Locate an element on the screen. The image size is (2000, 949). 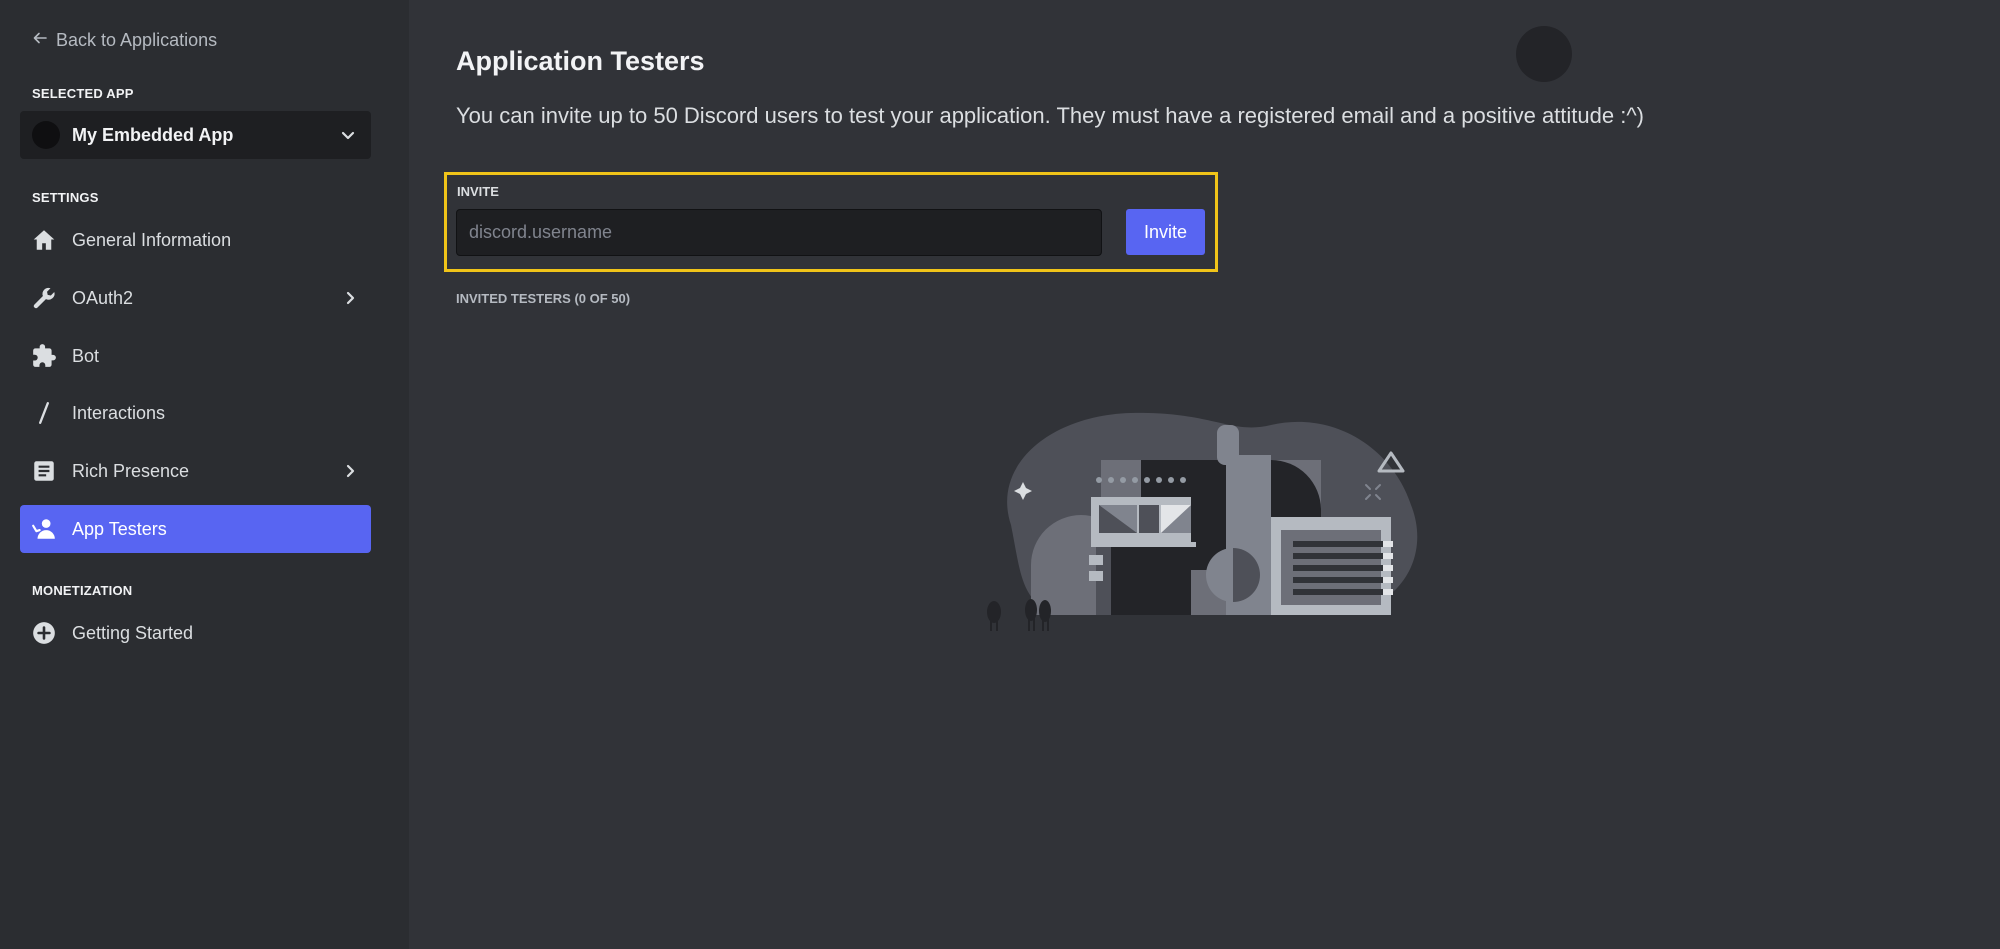
app-selector-dropdown: My Embedded App is located at coordinates (195, 135).